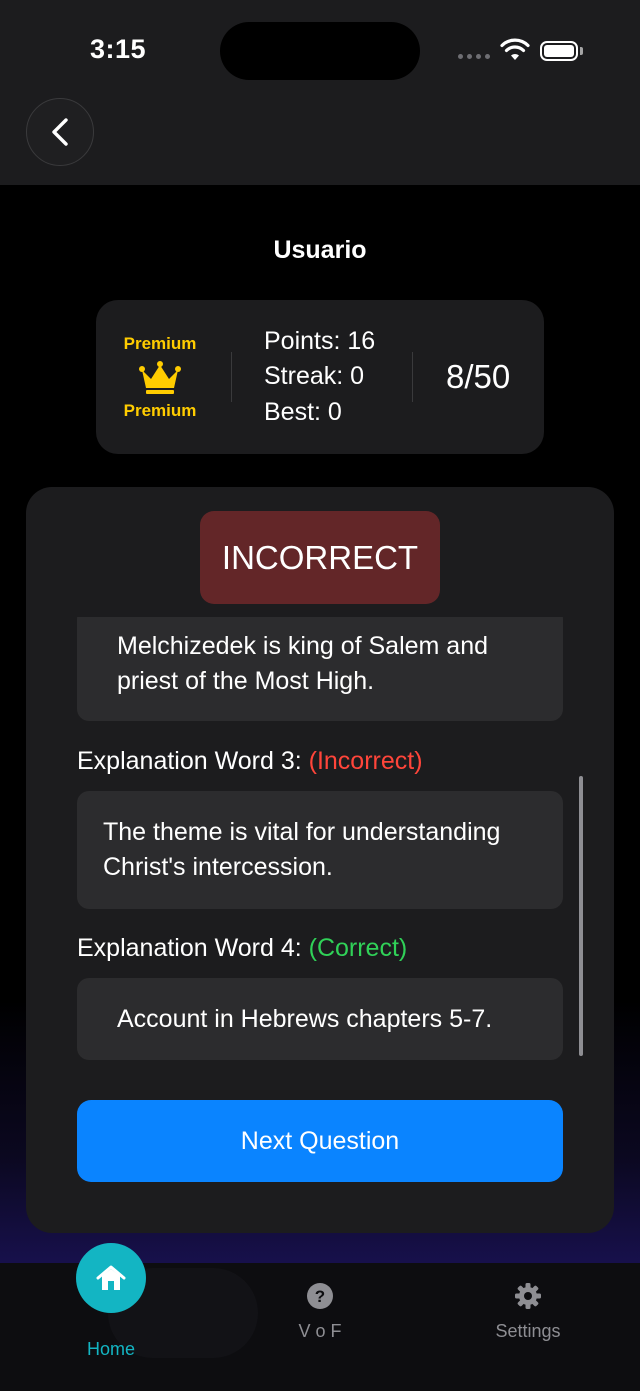  What do you see at coordinates (320, 1331) in the screenshot?
I see `tab-label-vof: V o F` at bounding box center [320, 1331].